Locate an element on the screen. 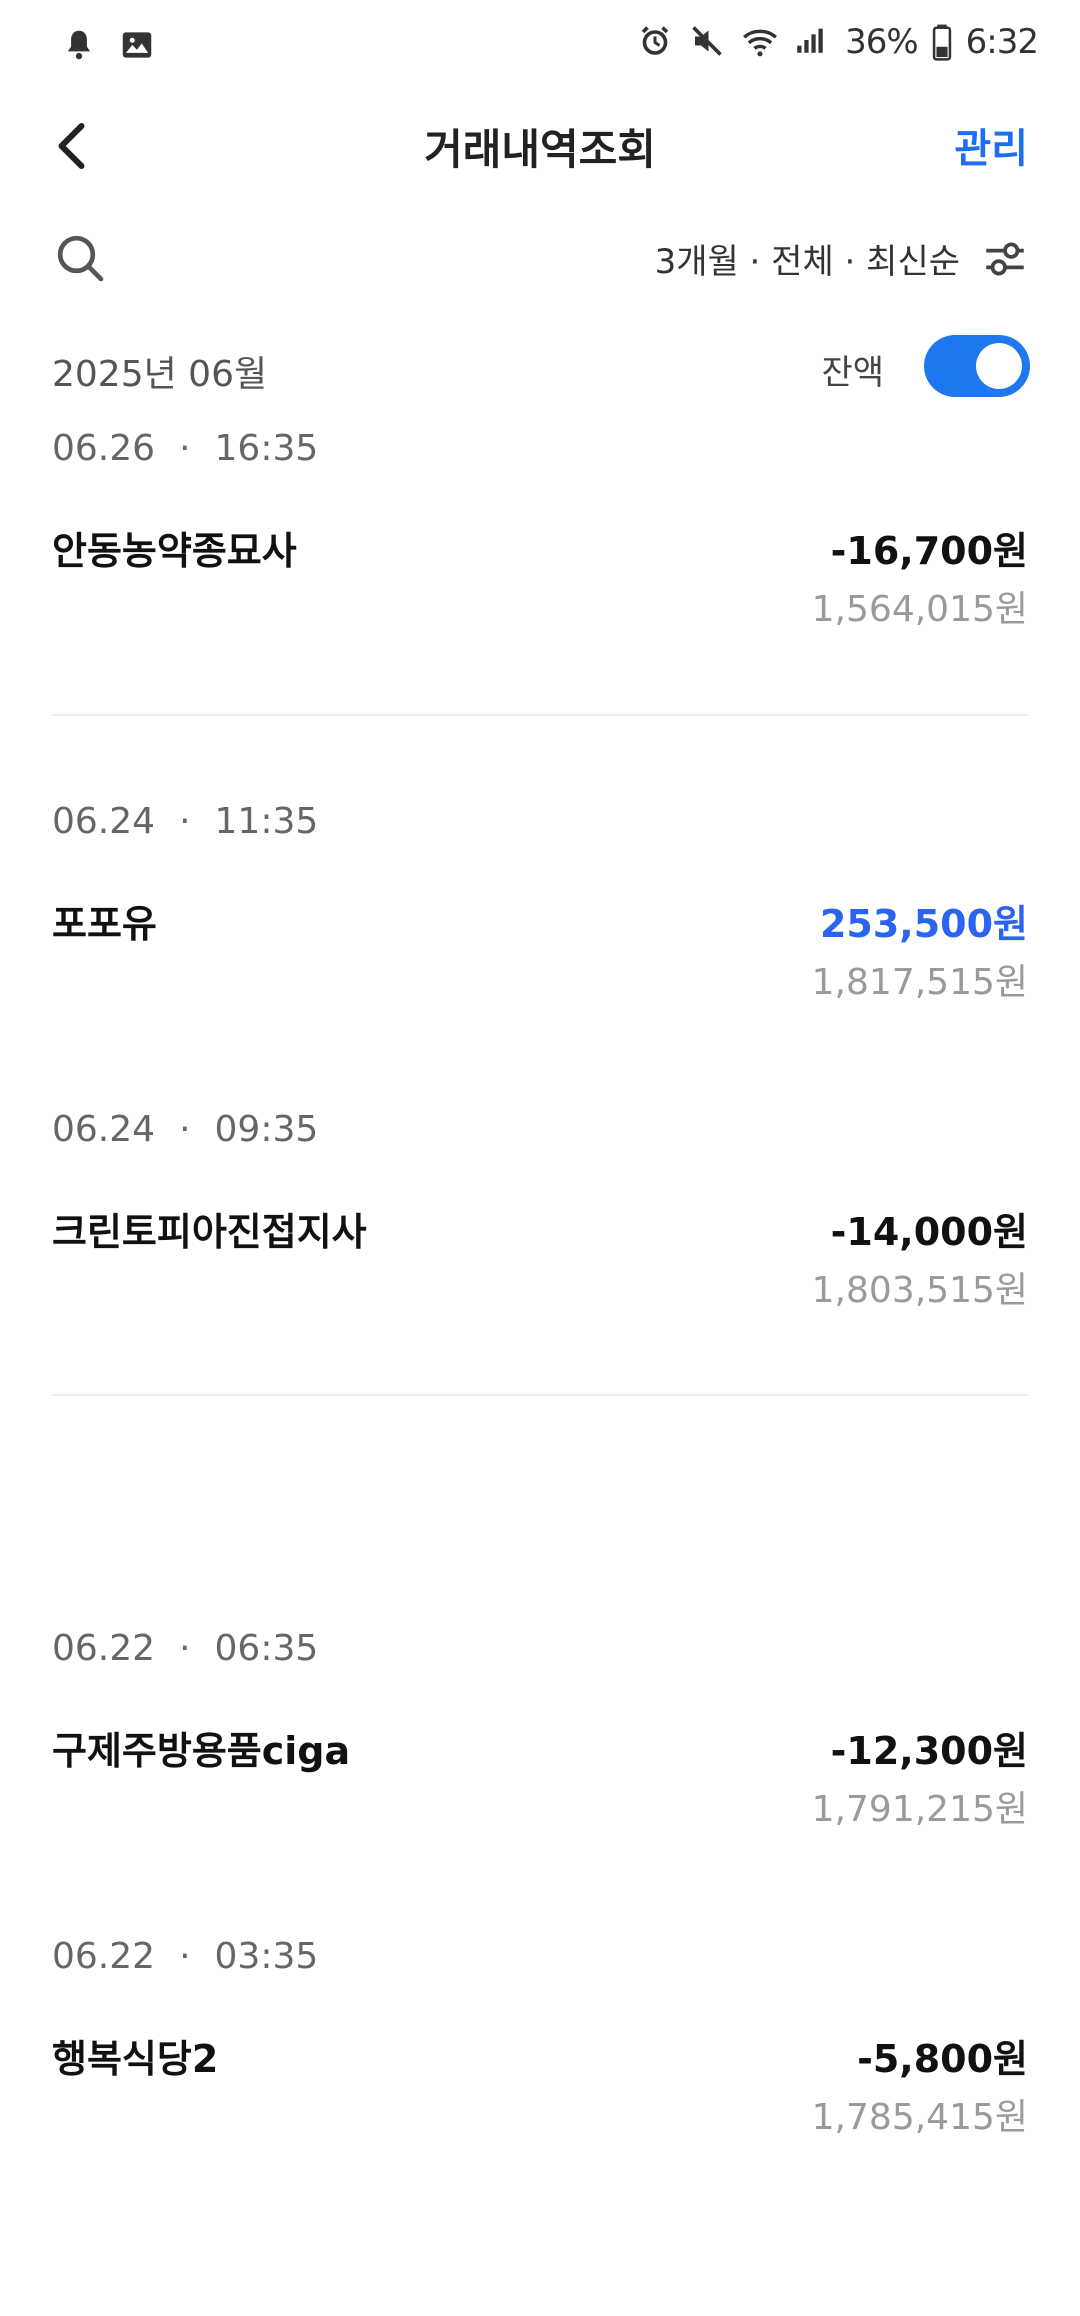  sliders-icon is located at coordinates (1005, 259).